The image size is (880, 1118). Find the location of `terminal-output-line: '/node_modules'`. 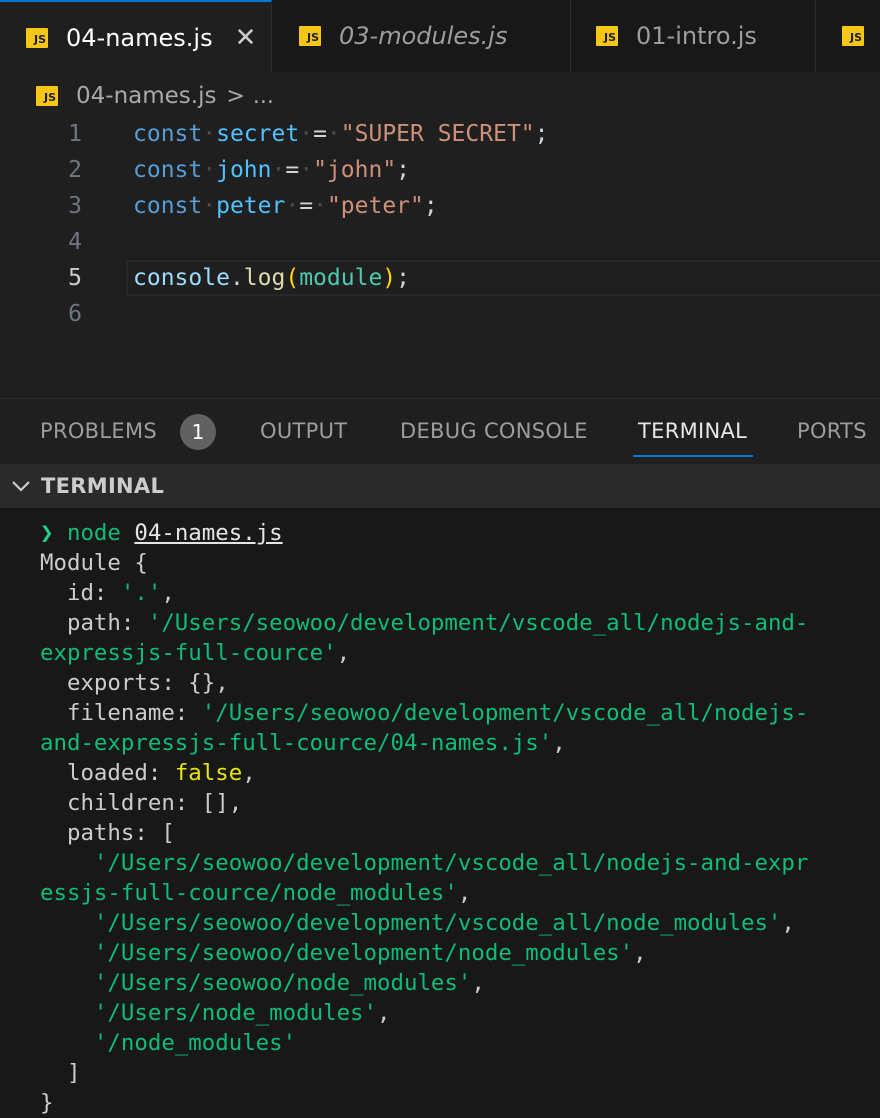

terminal-output-line: '/node_modules' is located at coordinates (168, 1043).